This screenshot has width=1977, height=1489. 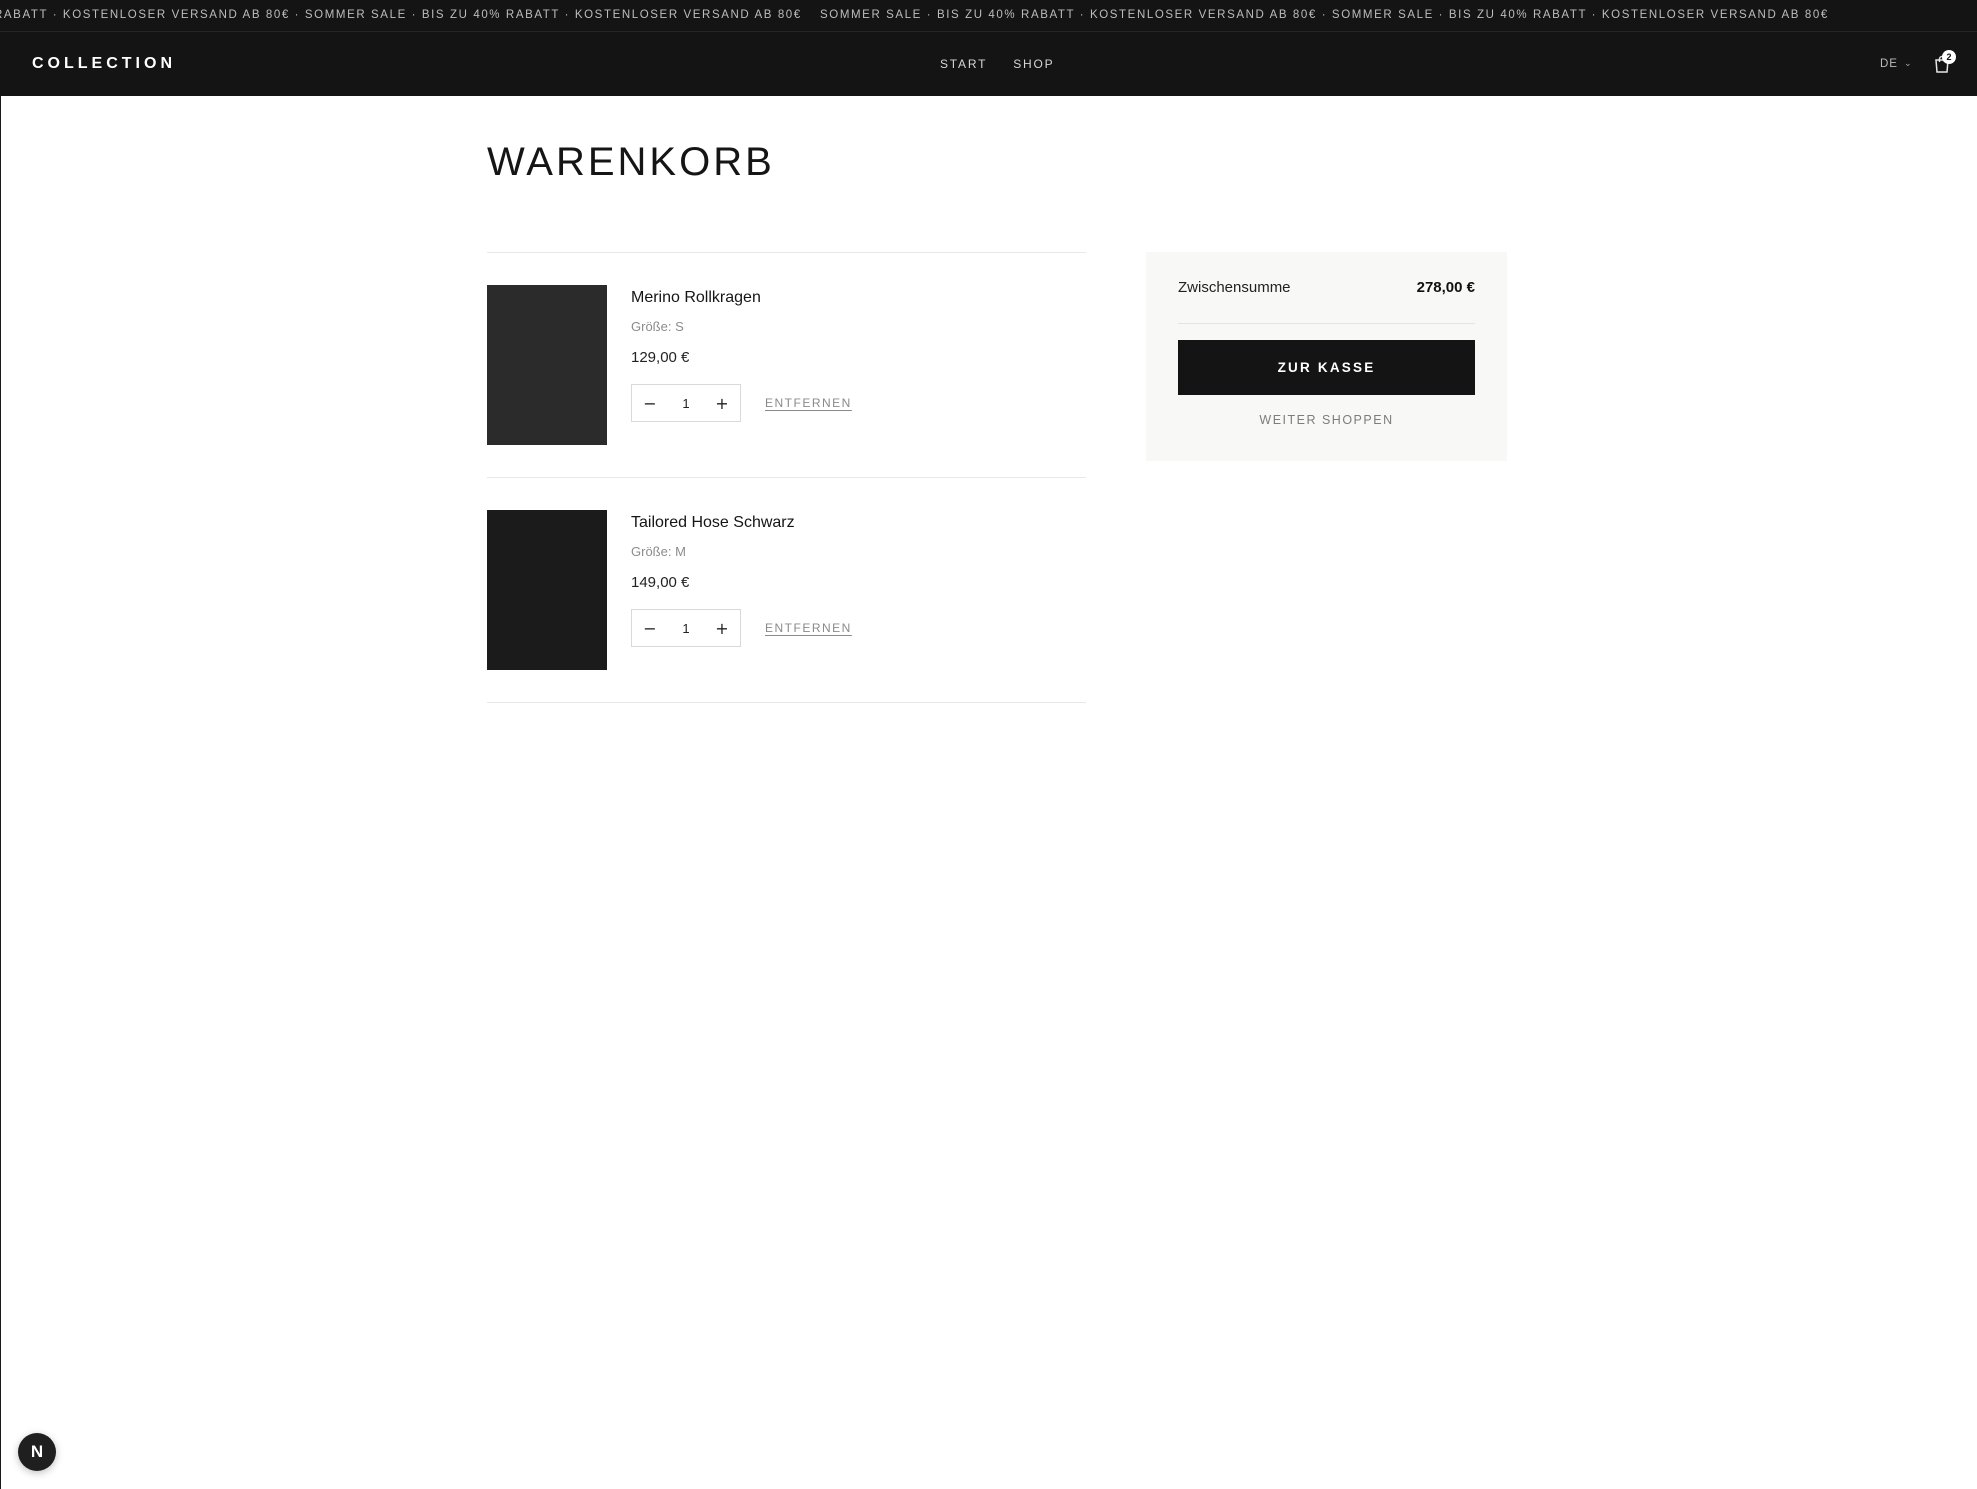 I want to click on chevron-down-icon: ⌄, so click(x=1908, y=62).